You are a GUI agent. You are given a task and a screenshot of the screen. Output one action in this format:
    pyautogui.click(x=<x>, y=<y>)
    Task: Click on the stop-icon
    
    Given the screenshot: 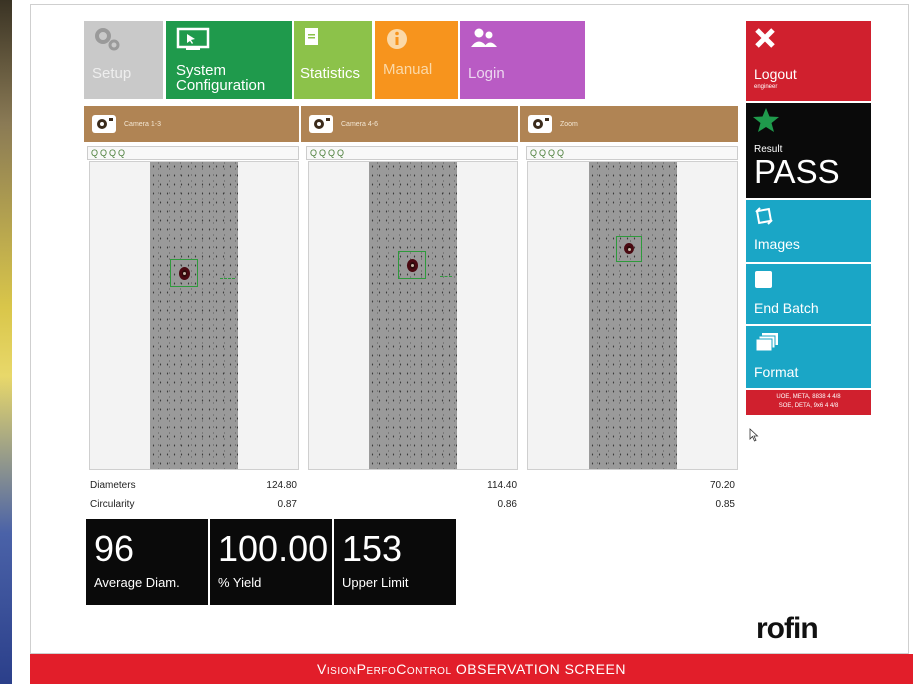 What is the action you would take?
    pyautogui.click(x=763, y=279)
    